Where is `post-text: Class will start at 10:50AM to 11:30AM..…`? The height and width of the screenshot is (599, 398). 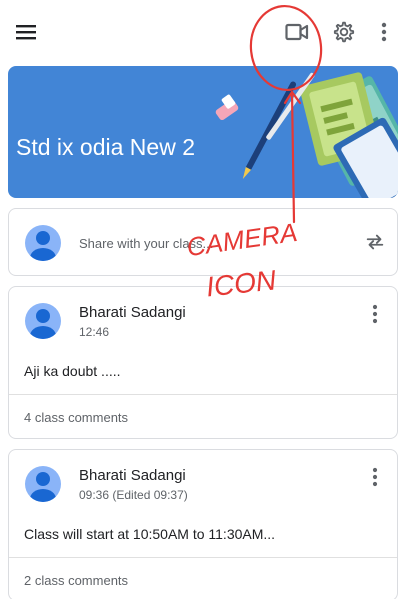
post-text: Class will start at 10:50AM to 11:30AM..… is located at coordinates (150, 534).